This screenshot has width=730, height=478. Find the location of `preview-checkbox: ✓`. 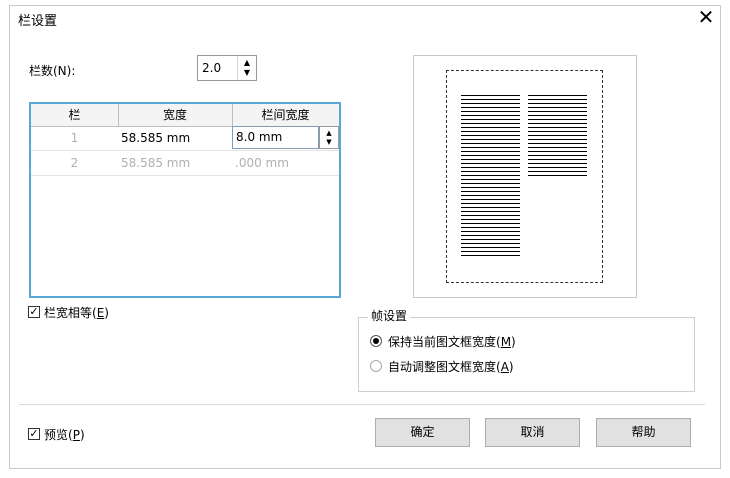

preview-checkbox: ✓ is located at coordinates (34, 434).